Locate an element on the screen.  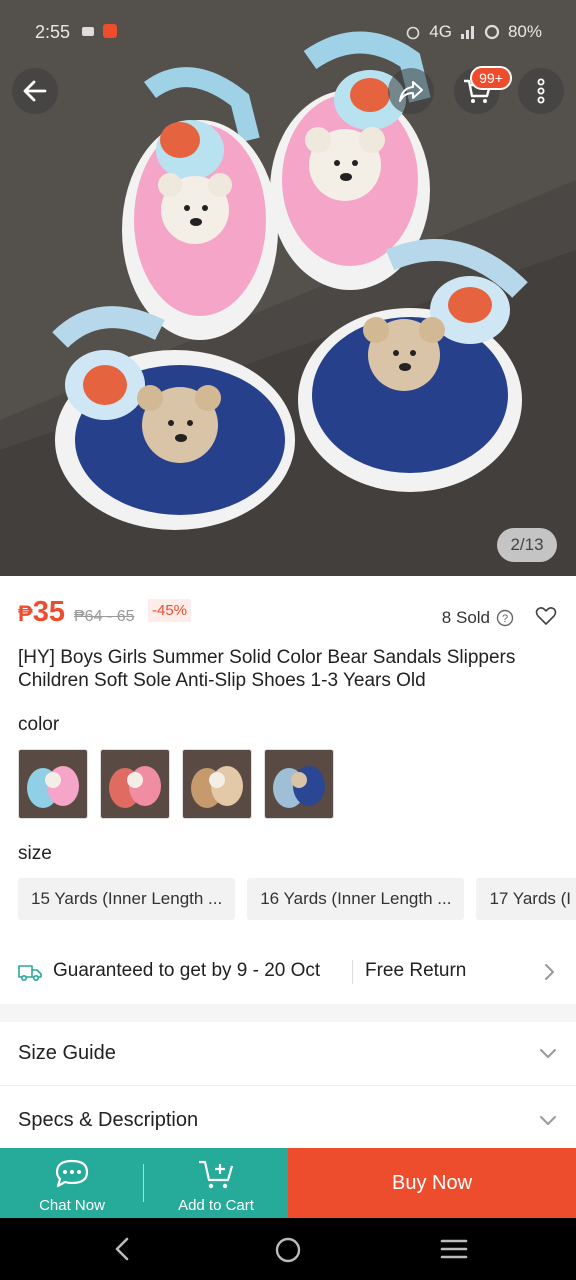
network-label: 4G is located at coordinates (440, 31).